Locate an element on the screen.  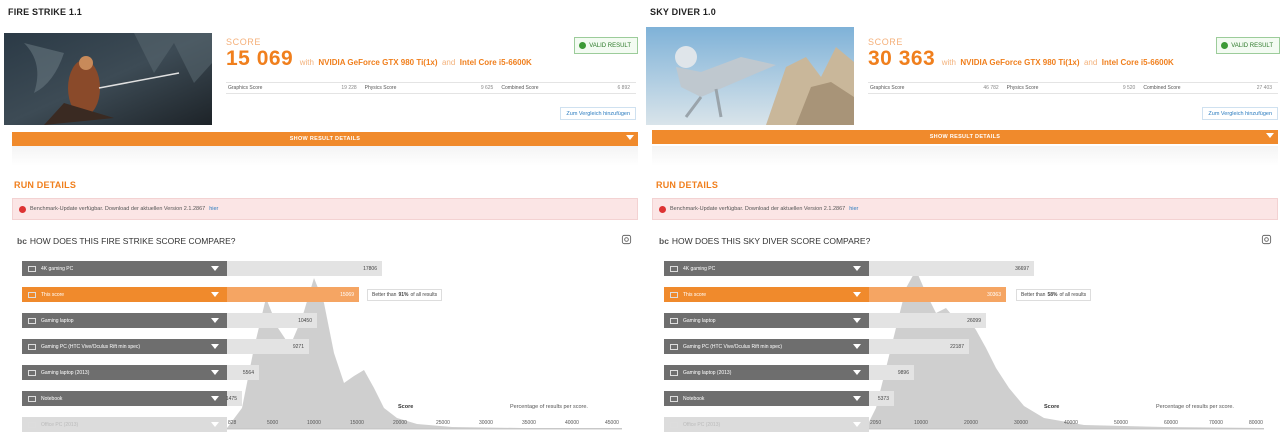
valid-result-badge: VALID RESULT is located at coordinates (606, 45).